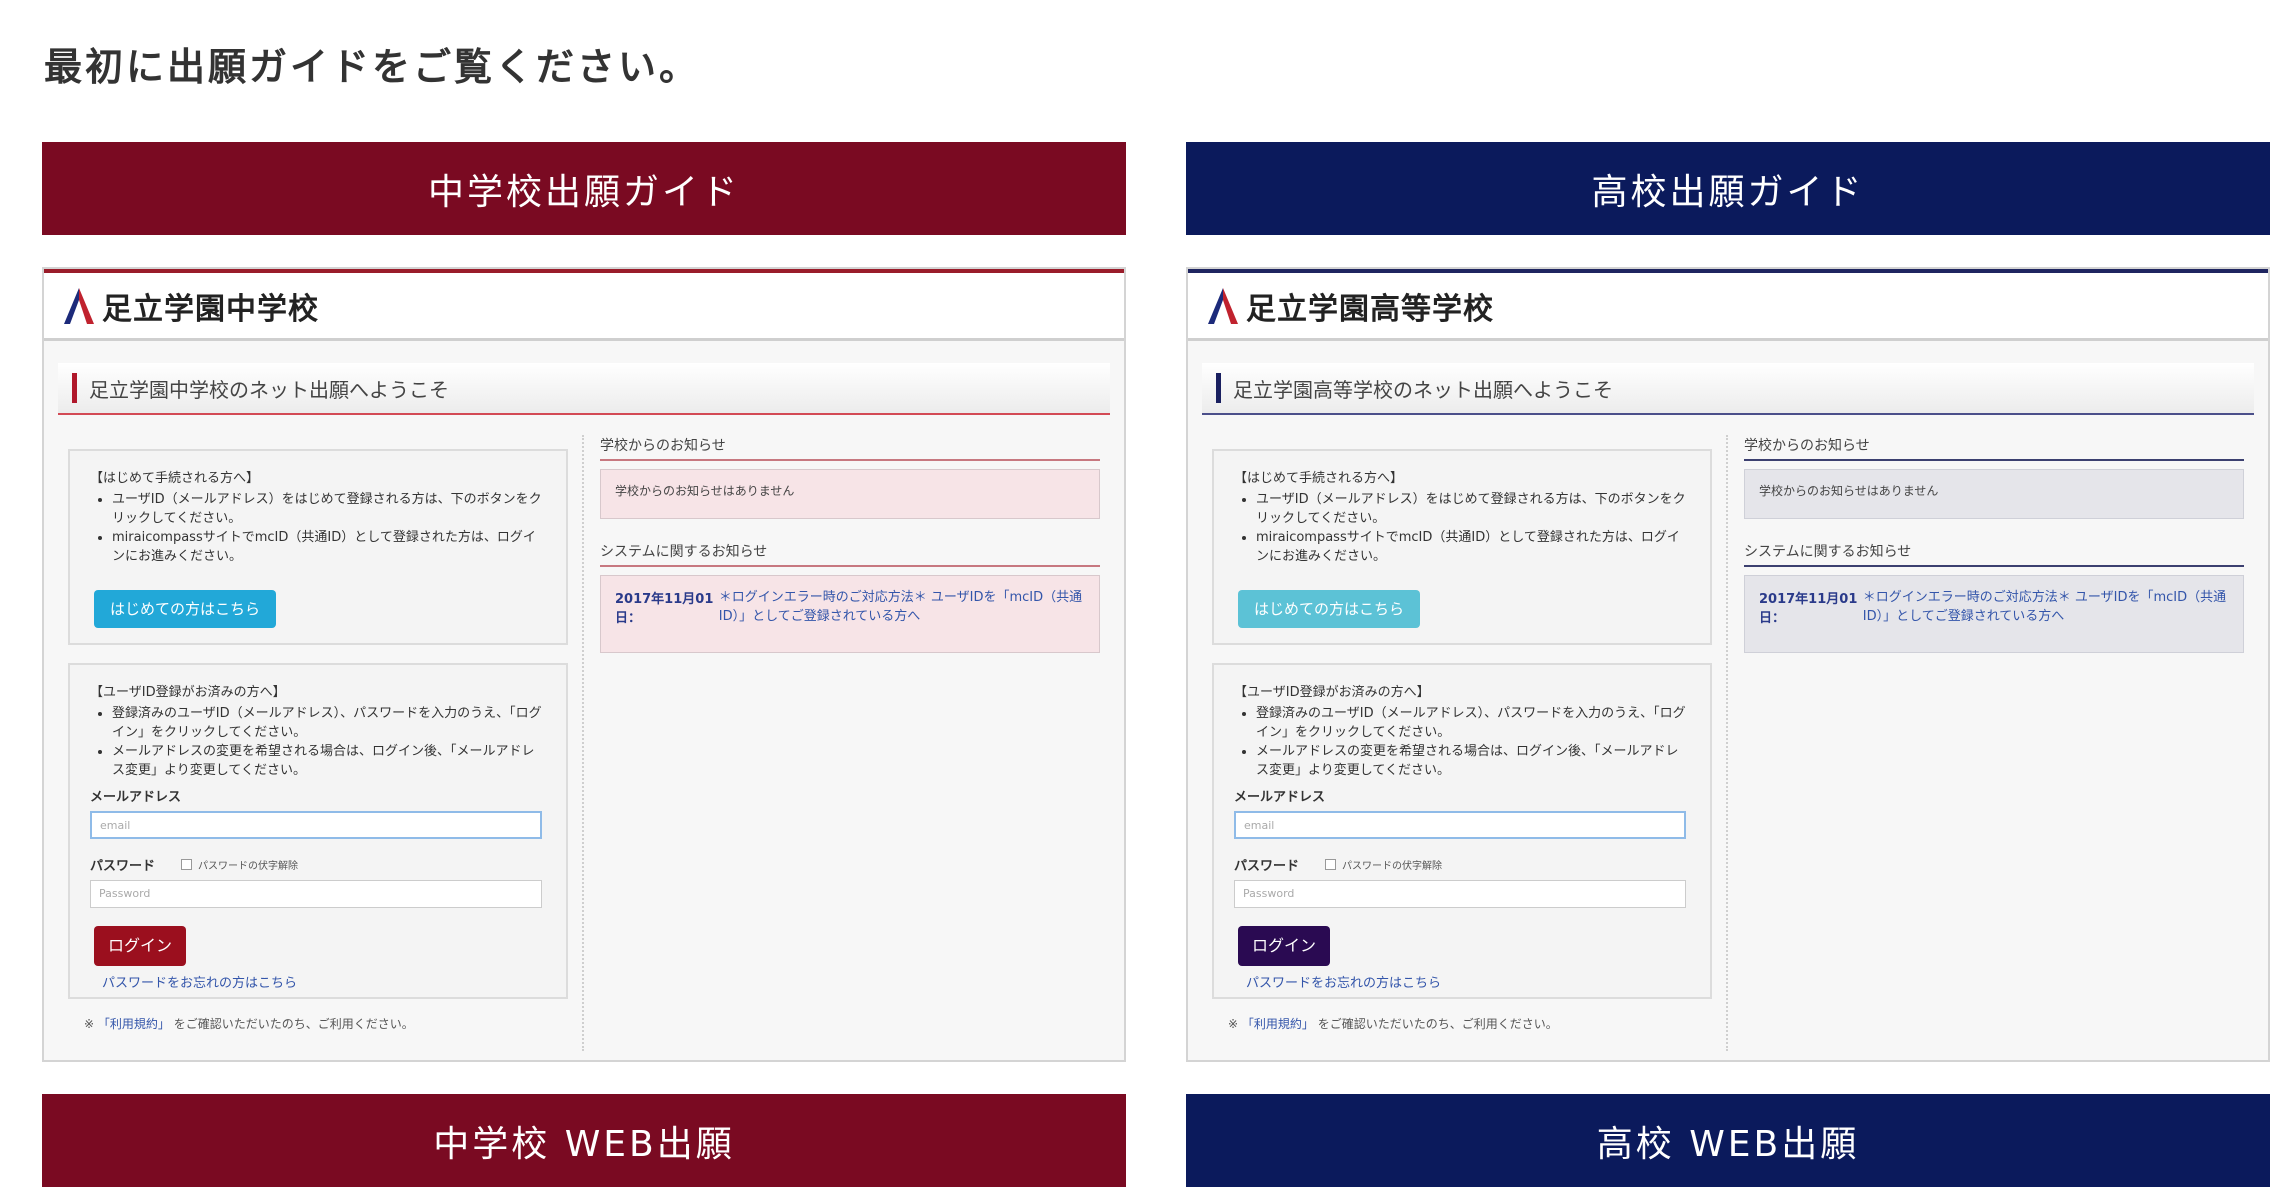 Image resolution: width=2289 pixels, height=1204 pixels. What do you see at coordinates (1423, 389) in the screenshot?
I see `welcome-text: 足立学園高等学校のネット出願へようこそ` at bounding box center [1423, 389].